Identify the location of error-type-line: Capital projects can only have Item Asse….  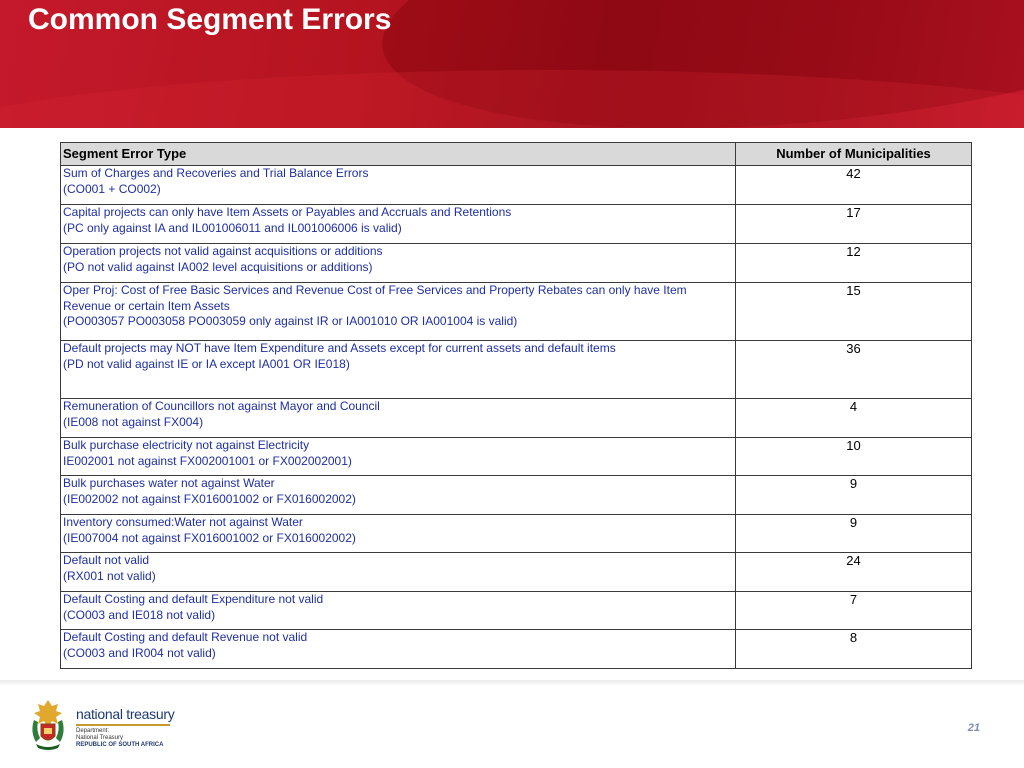
(287, 212).